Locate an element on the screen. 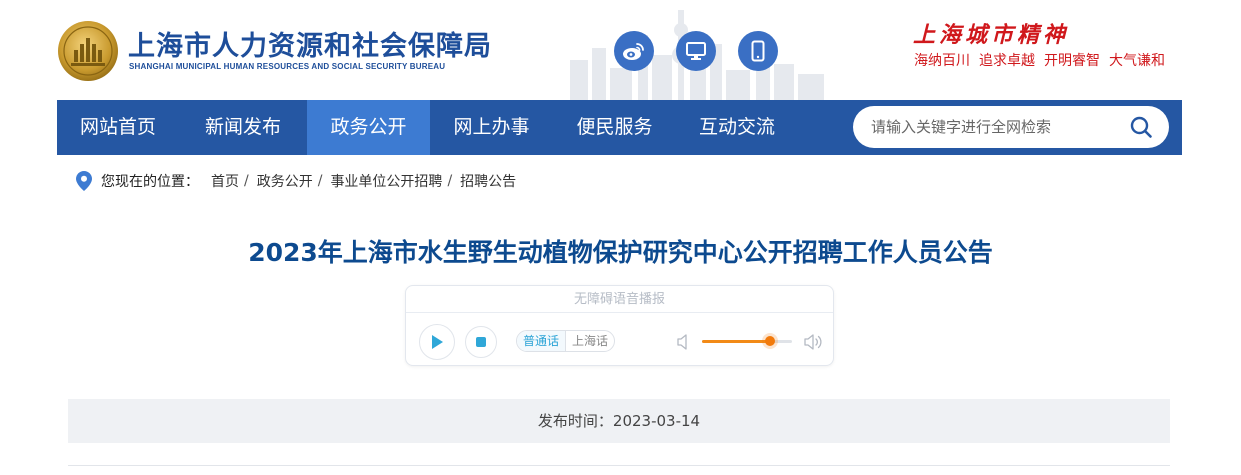  article-title: 2023年上海市水生野生动植物保护研究中心公开招聘工作人员公告 is located at coordinates (620, 252).